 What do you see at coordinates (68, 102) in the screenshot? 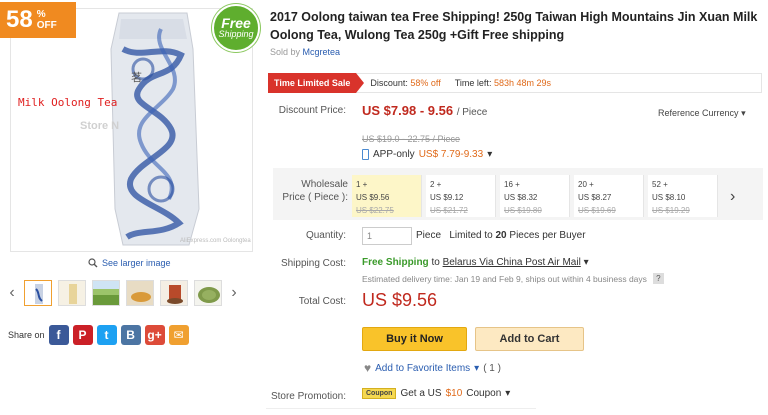
I see `image-label: Milk Oolong Tea` at bounding box center [68, 102].